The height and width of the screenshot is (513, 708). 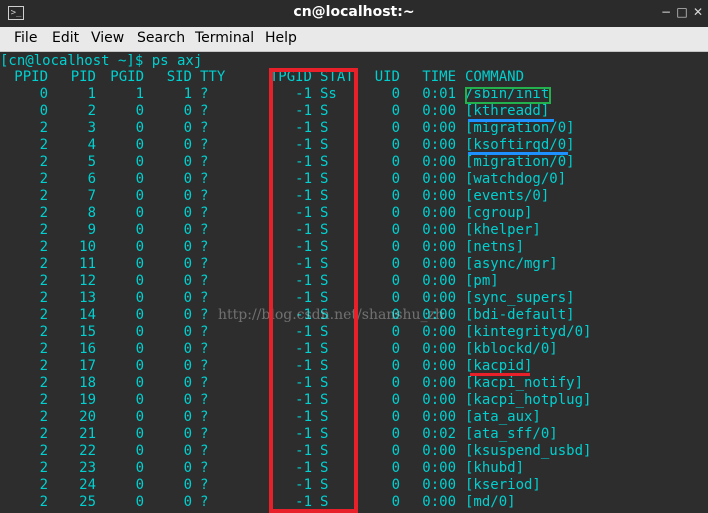 What do you see at coordinates (524, 383) in the screenshot?
I see `cell-command: [kacpi_notify]` at bounding box center [524, 383].